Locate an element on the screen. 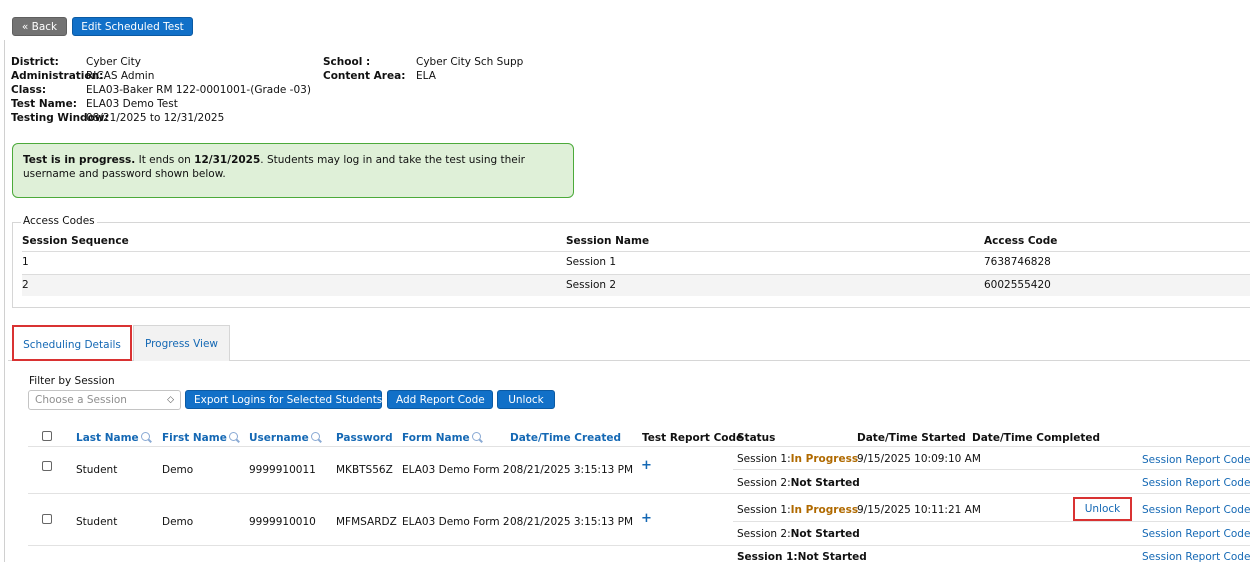 Image resolution: width=1250 pixels, height=563 pixels. access-code: 6002555420 is located at coordinates (1017, 285).